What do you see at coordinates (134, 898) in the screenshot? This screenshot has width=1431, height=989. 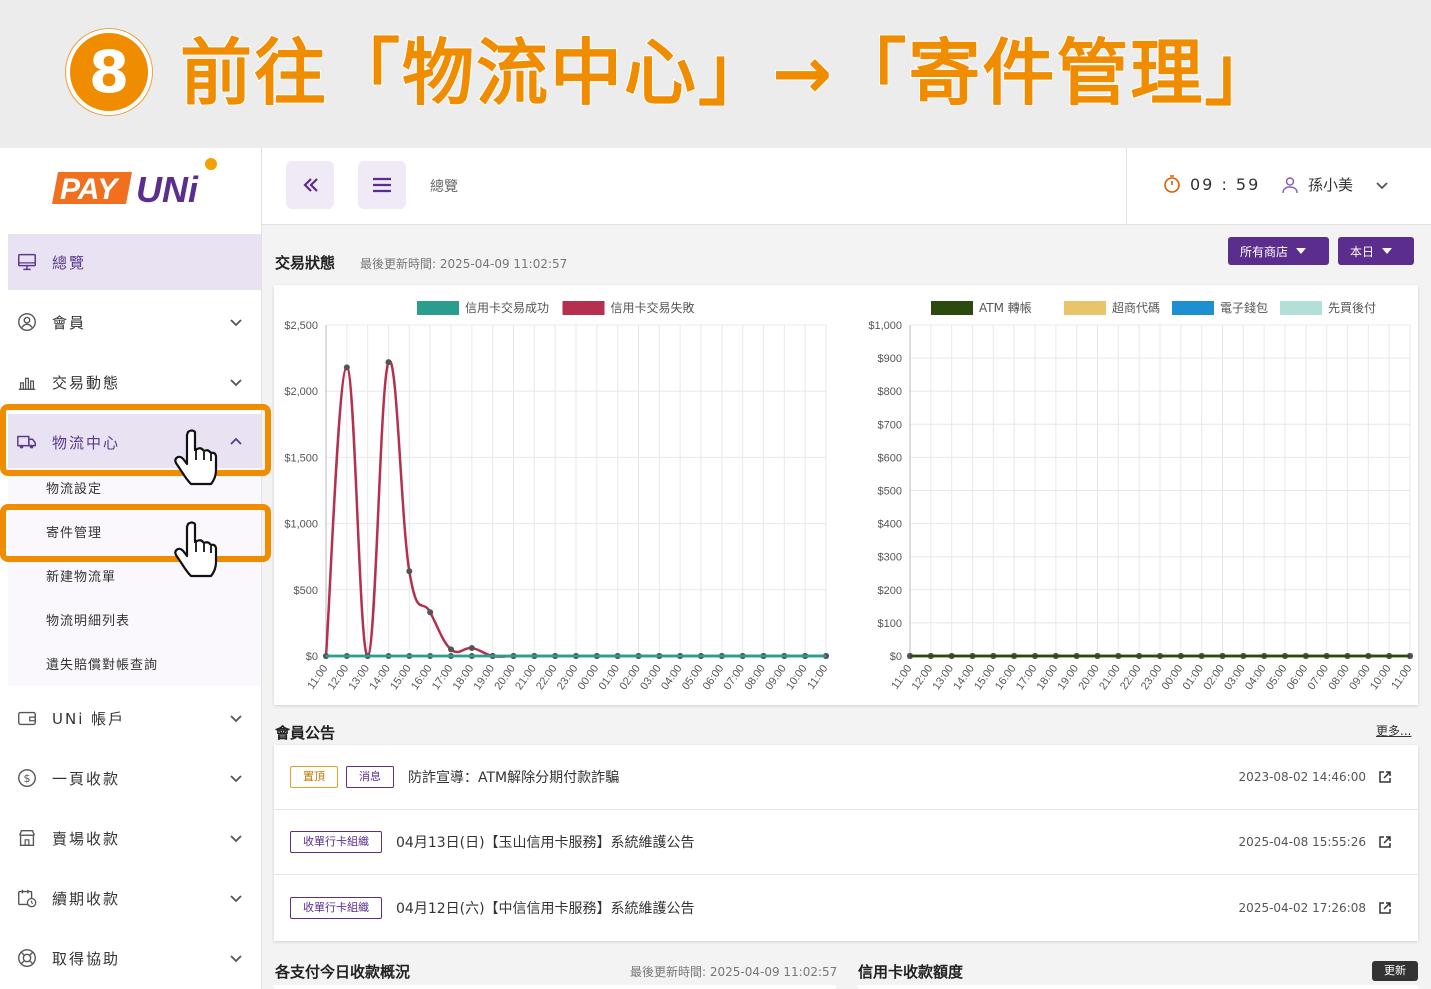 I see `sidebar-item-renewal-payment: 續期收款` at bounding box center [134, 898].